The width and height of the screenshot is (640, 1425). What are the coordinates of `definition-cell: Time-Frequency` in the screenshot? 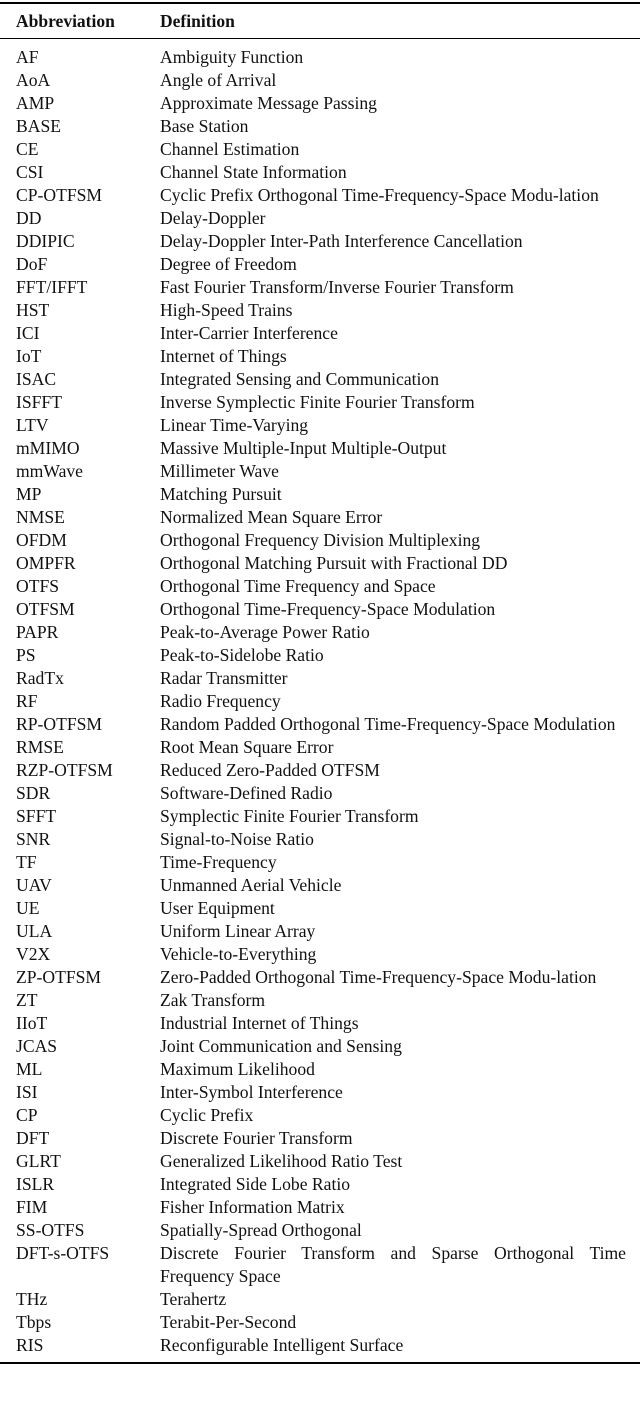 It's located at (218, 862).